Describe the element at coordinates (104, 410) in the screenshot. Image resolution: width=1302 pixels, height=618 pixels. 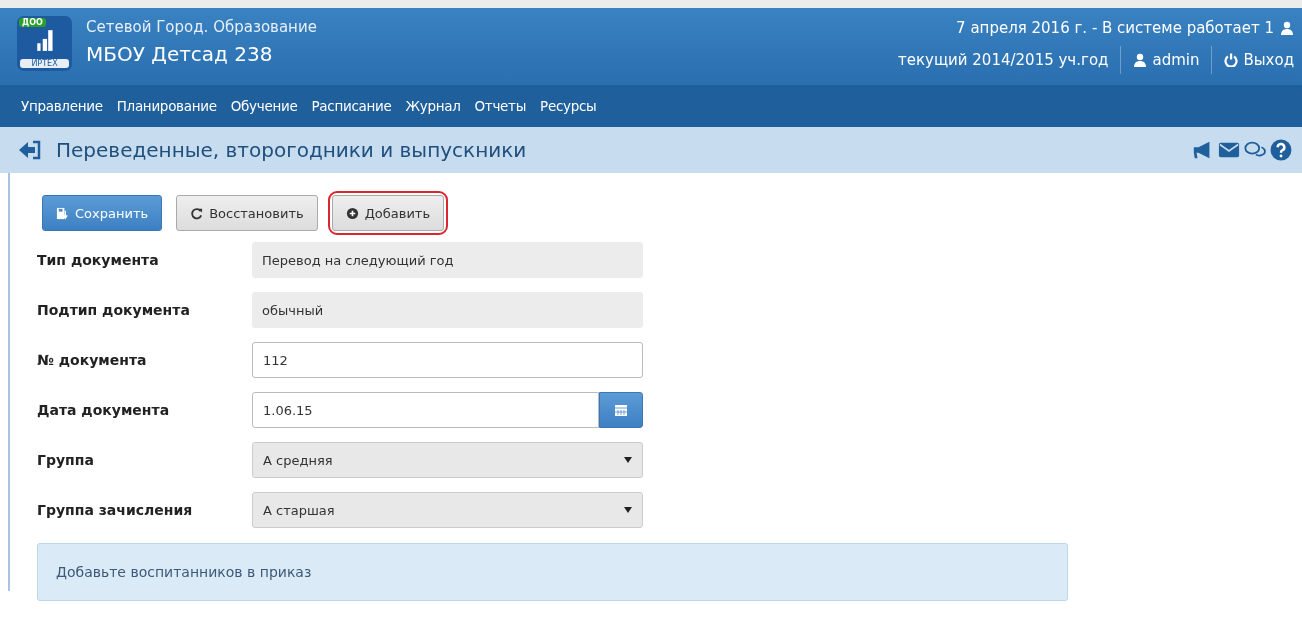
I see `field-label: Дата документа` at that location.